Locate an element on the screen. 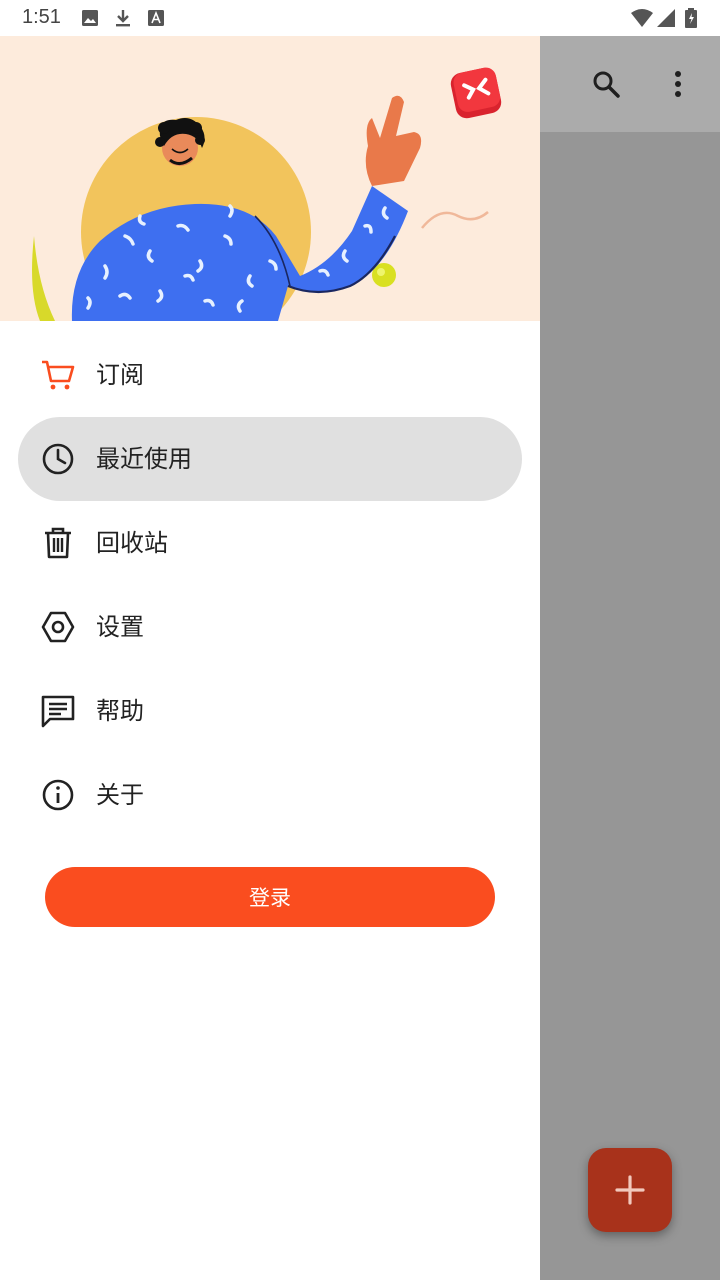 The height and width of the screenshot is (1280, 720). login-button: 登录 is located at coordinates (270, 897).